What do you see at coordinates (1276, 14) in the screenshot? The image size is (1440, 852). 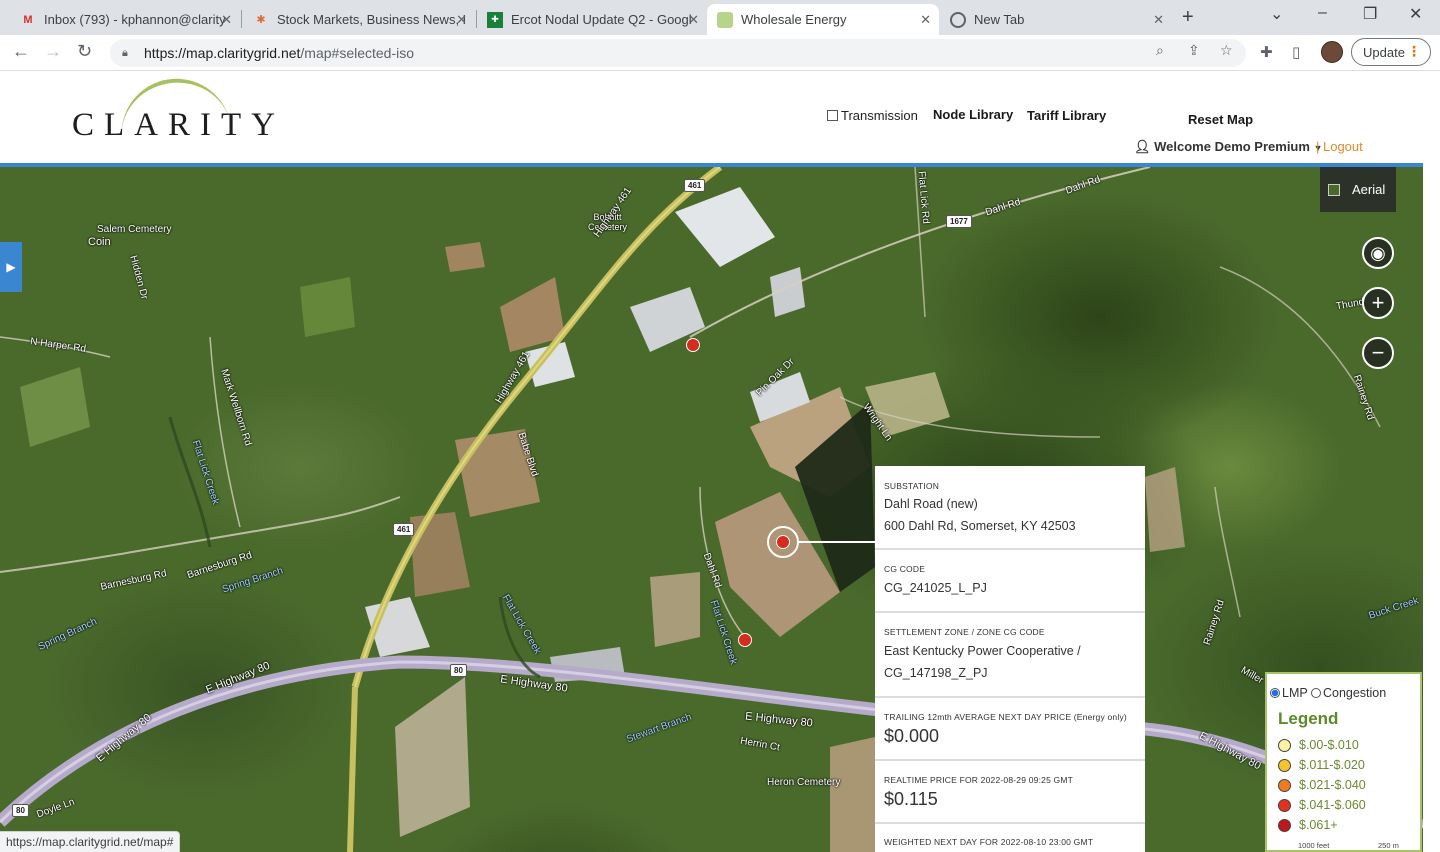 I see `tab-search-icon: ⌄` at bounding box center [1276, 14].